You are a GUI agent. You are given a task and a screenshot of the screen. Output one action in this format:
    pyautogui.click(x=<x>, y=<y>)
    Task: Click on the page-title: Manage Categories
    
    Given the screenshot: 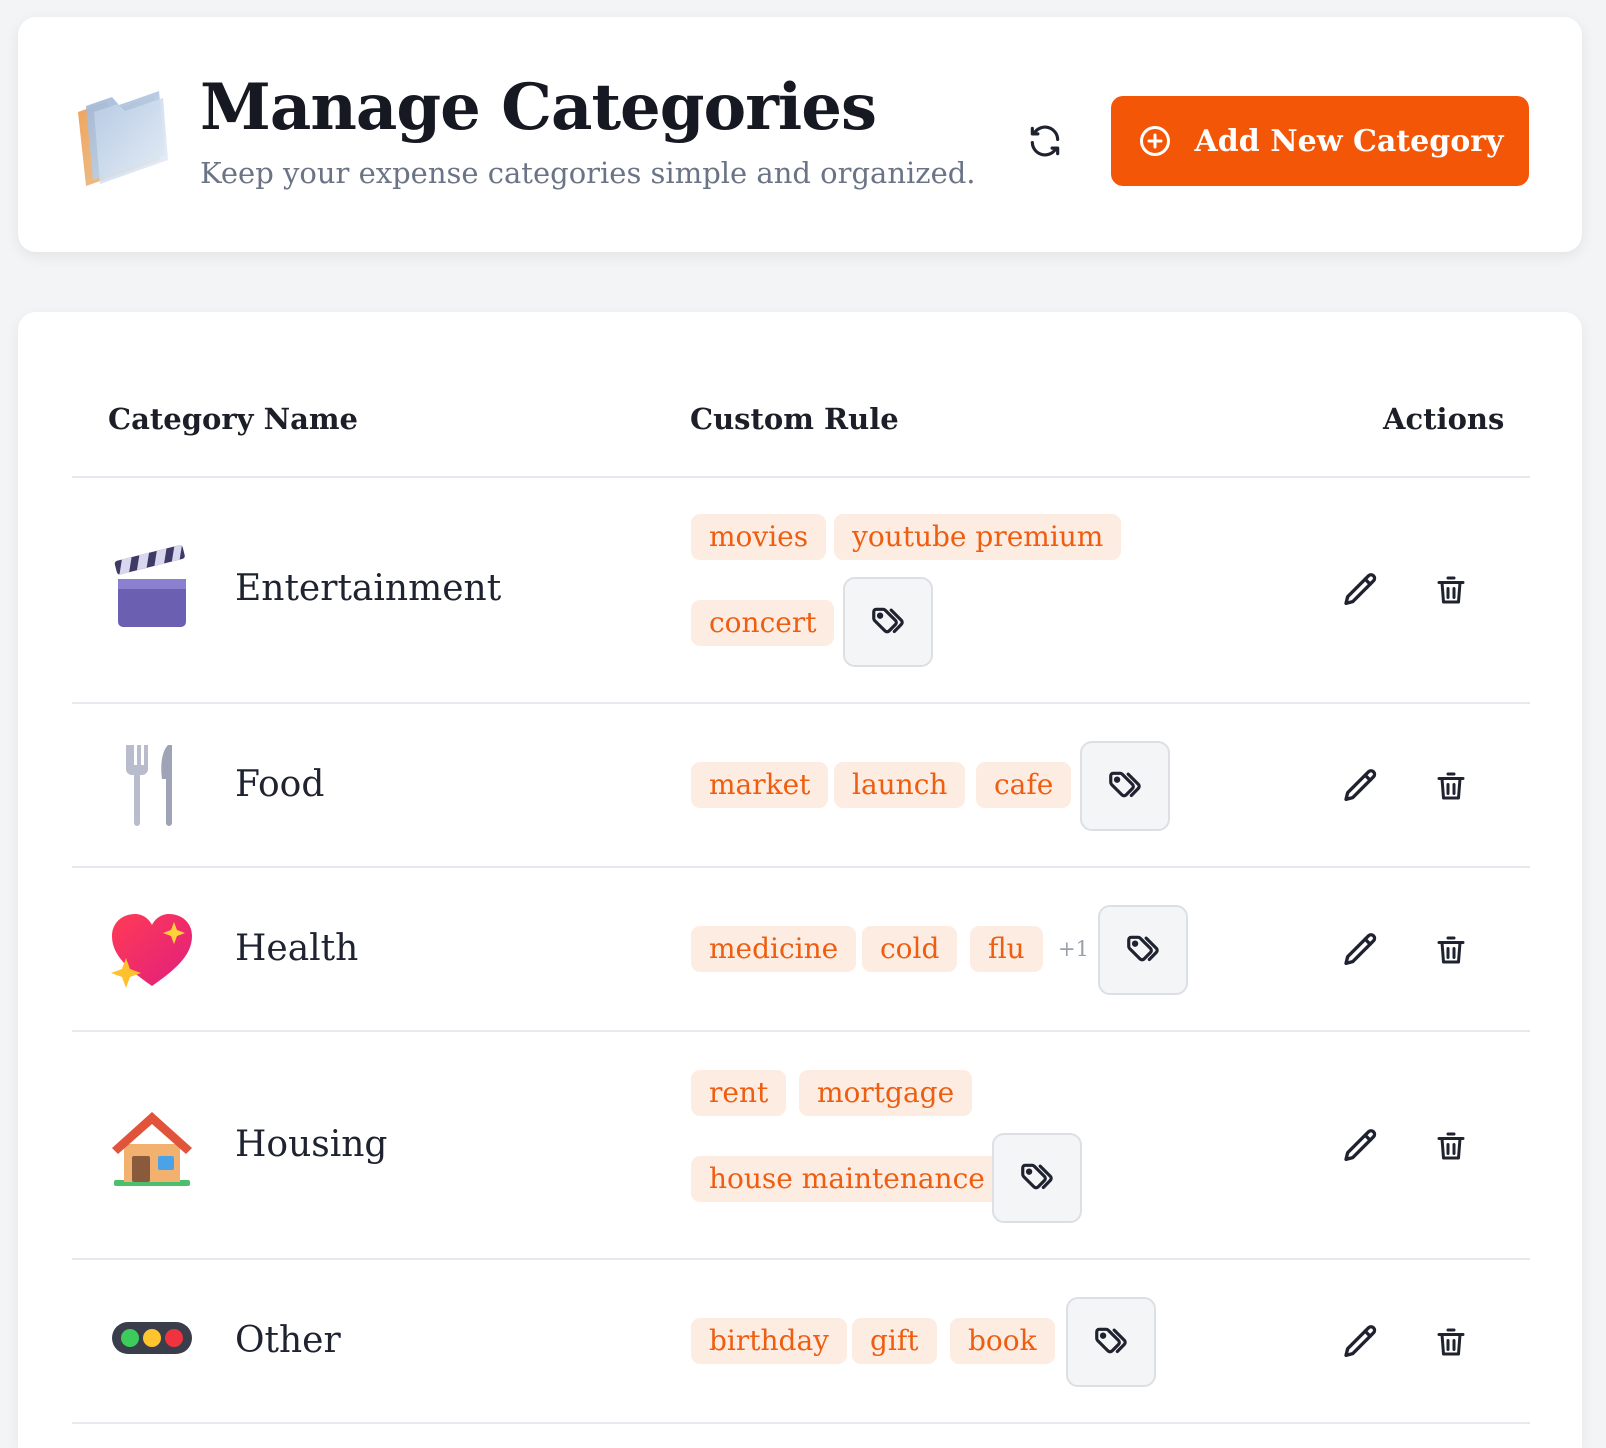 What is the action you would take?
    pyautogui.click(x=538, y=107)
    